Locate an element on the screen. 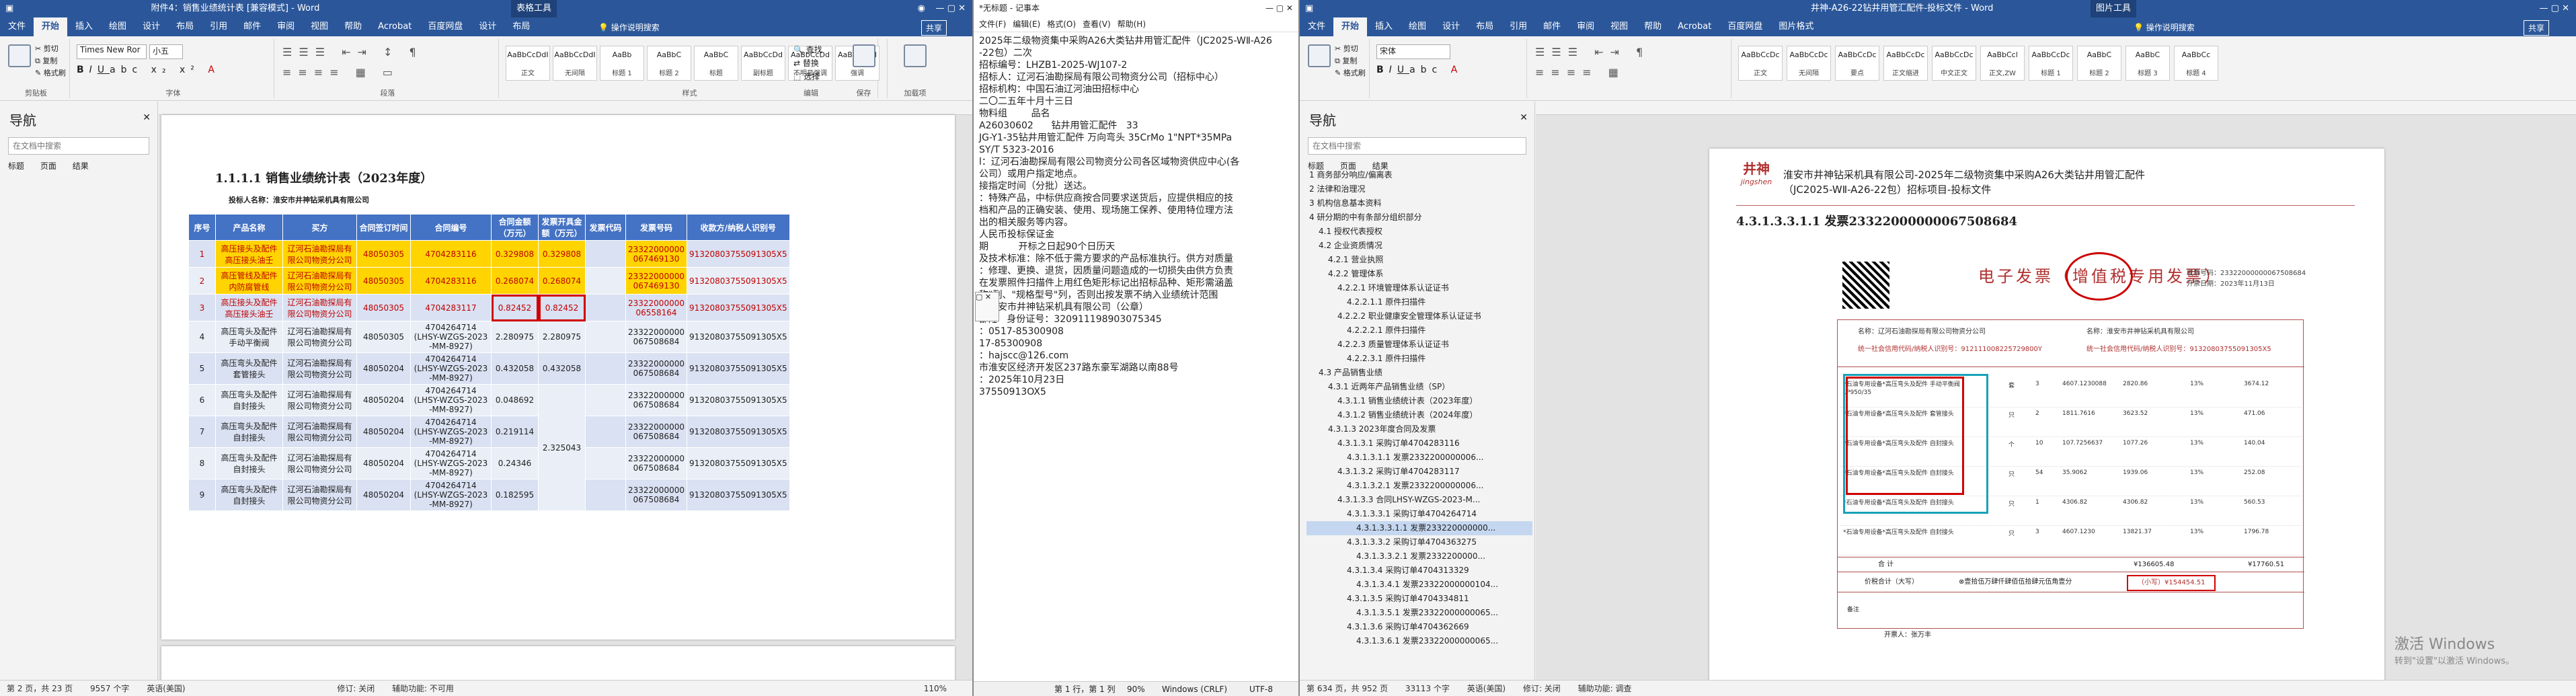 This screenshot has height=696, width=2576. style-gallery-item: AaBbCcDd 副标题 is located at coordinates (763, 63).